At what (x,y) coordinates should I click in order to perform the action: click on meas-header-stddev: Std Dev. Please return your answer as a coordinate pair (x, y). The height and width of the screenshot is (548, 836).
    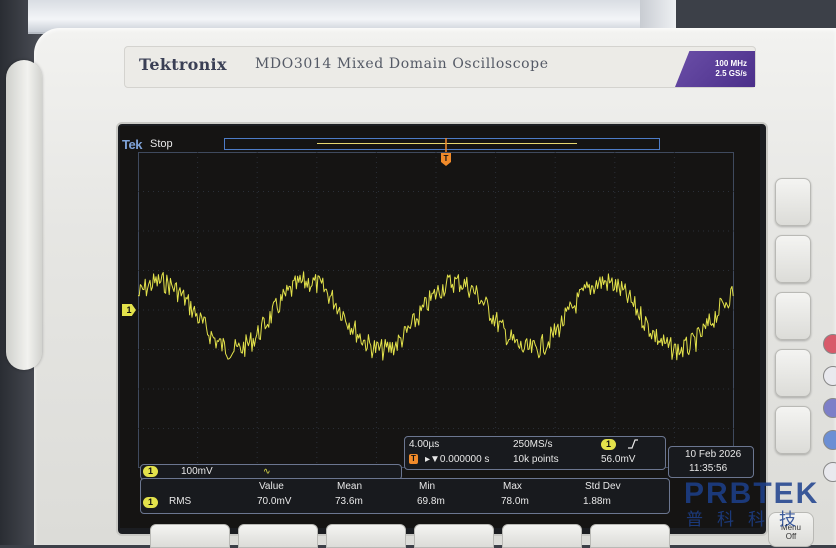
    Looking at the image, I should click on (603, 486).